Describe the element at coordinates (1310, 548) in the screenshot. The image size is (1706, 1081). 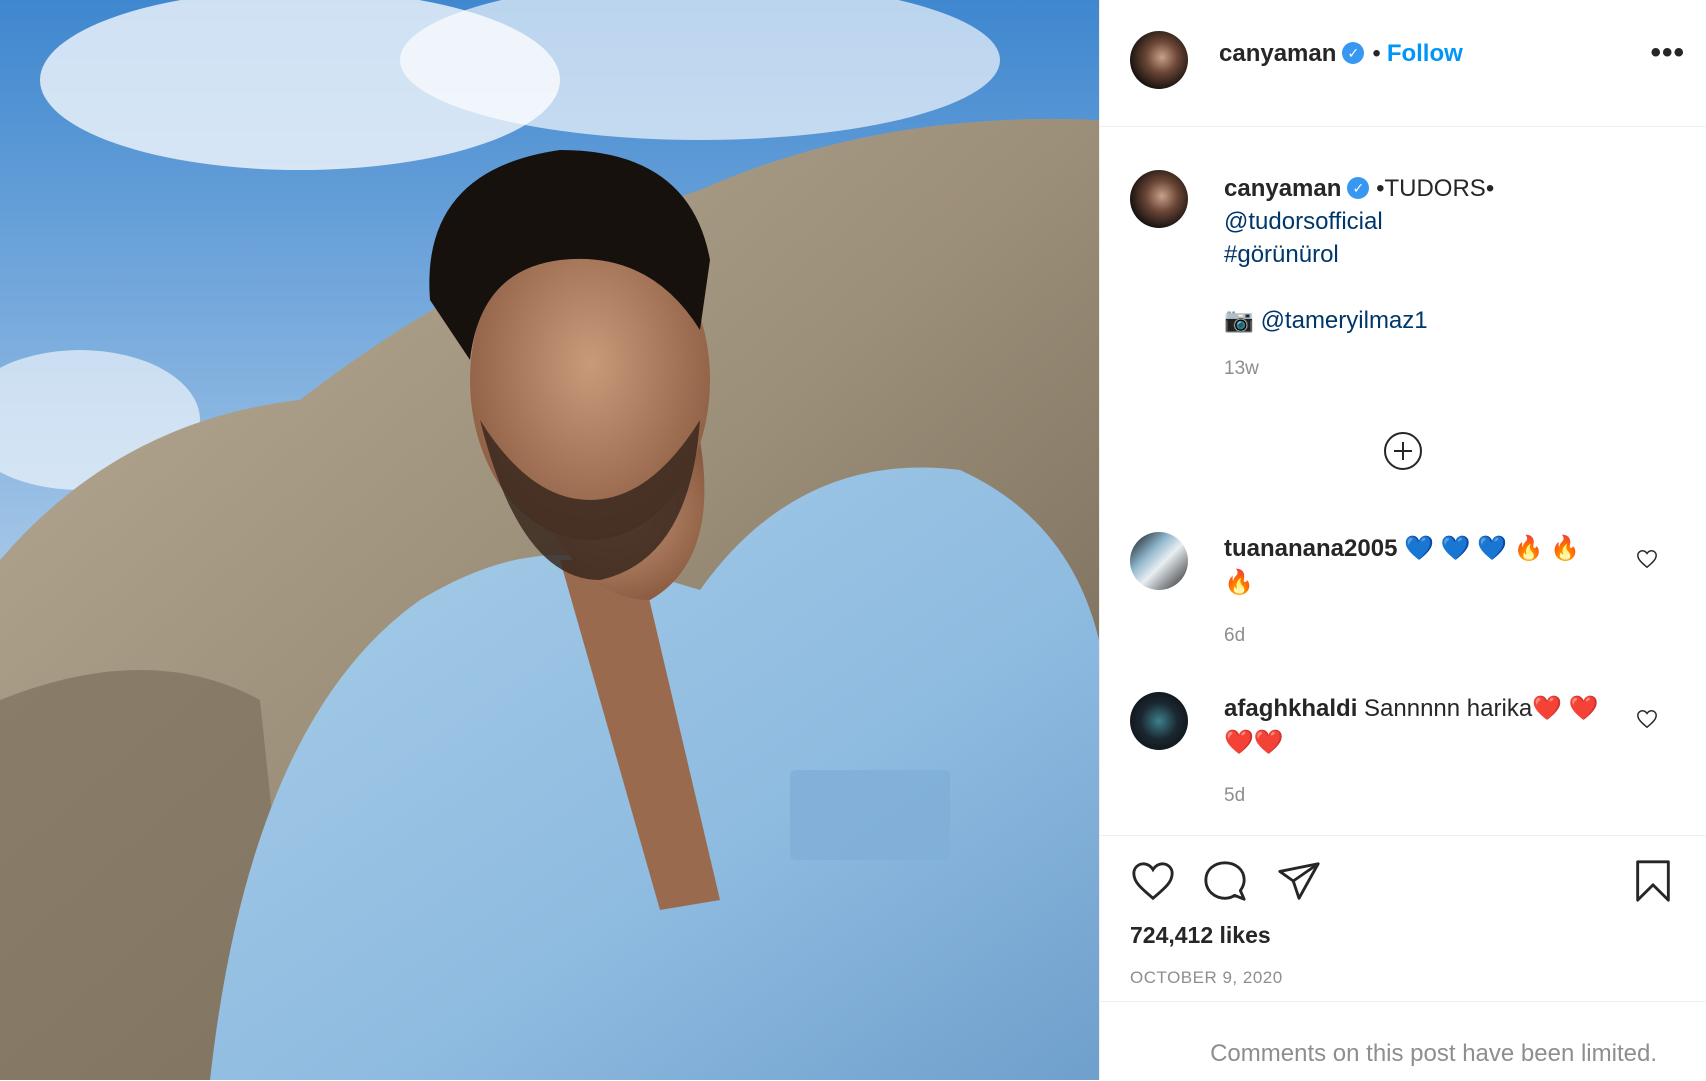
I see `comment-username: tuananana2005` at that location.